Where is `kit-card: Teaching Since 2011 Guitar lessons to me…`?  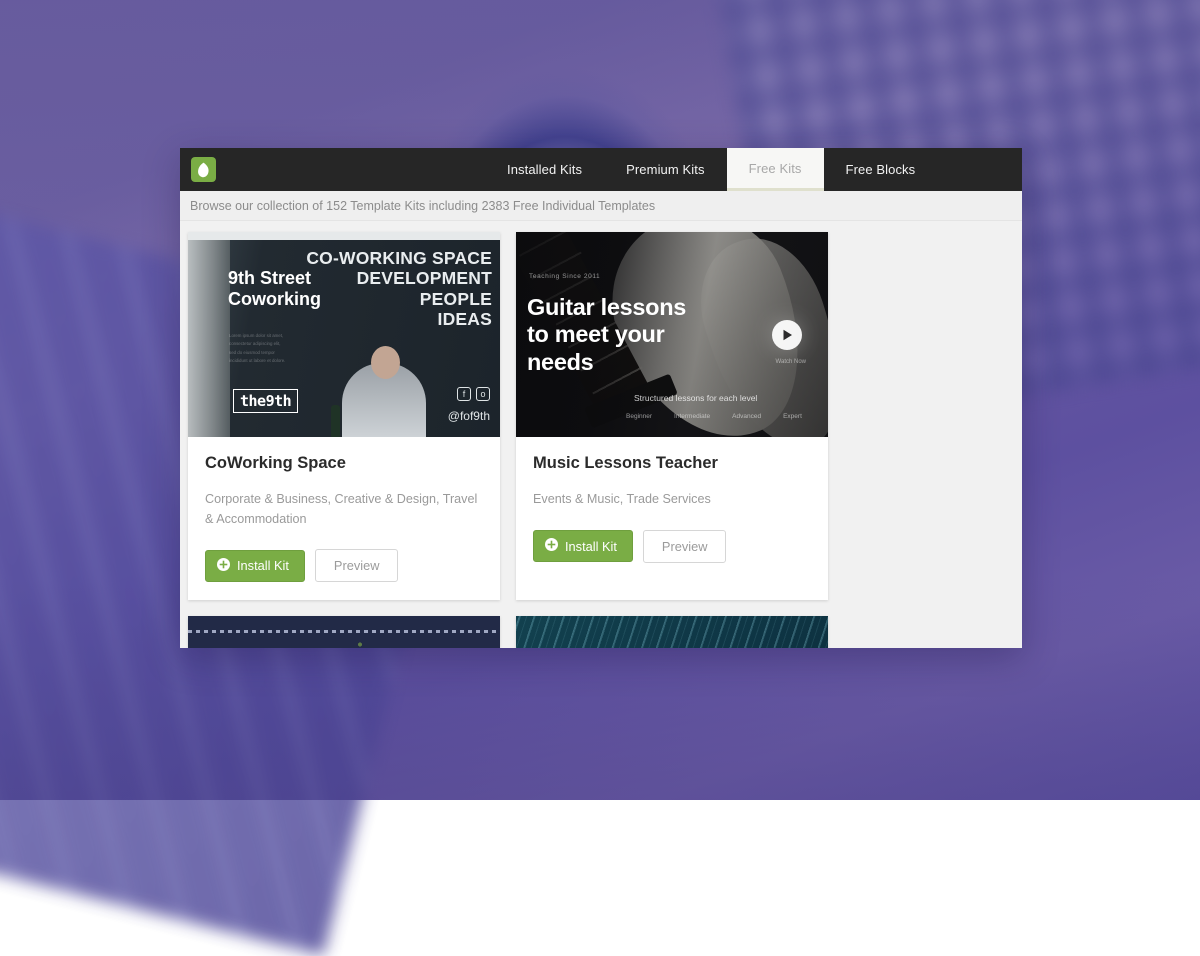 kit-card: Teaching Since 2011 Guitar lessons to me… is located at coordinates (672, 416).